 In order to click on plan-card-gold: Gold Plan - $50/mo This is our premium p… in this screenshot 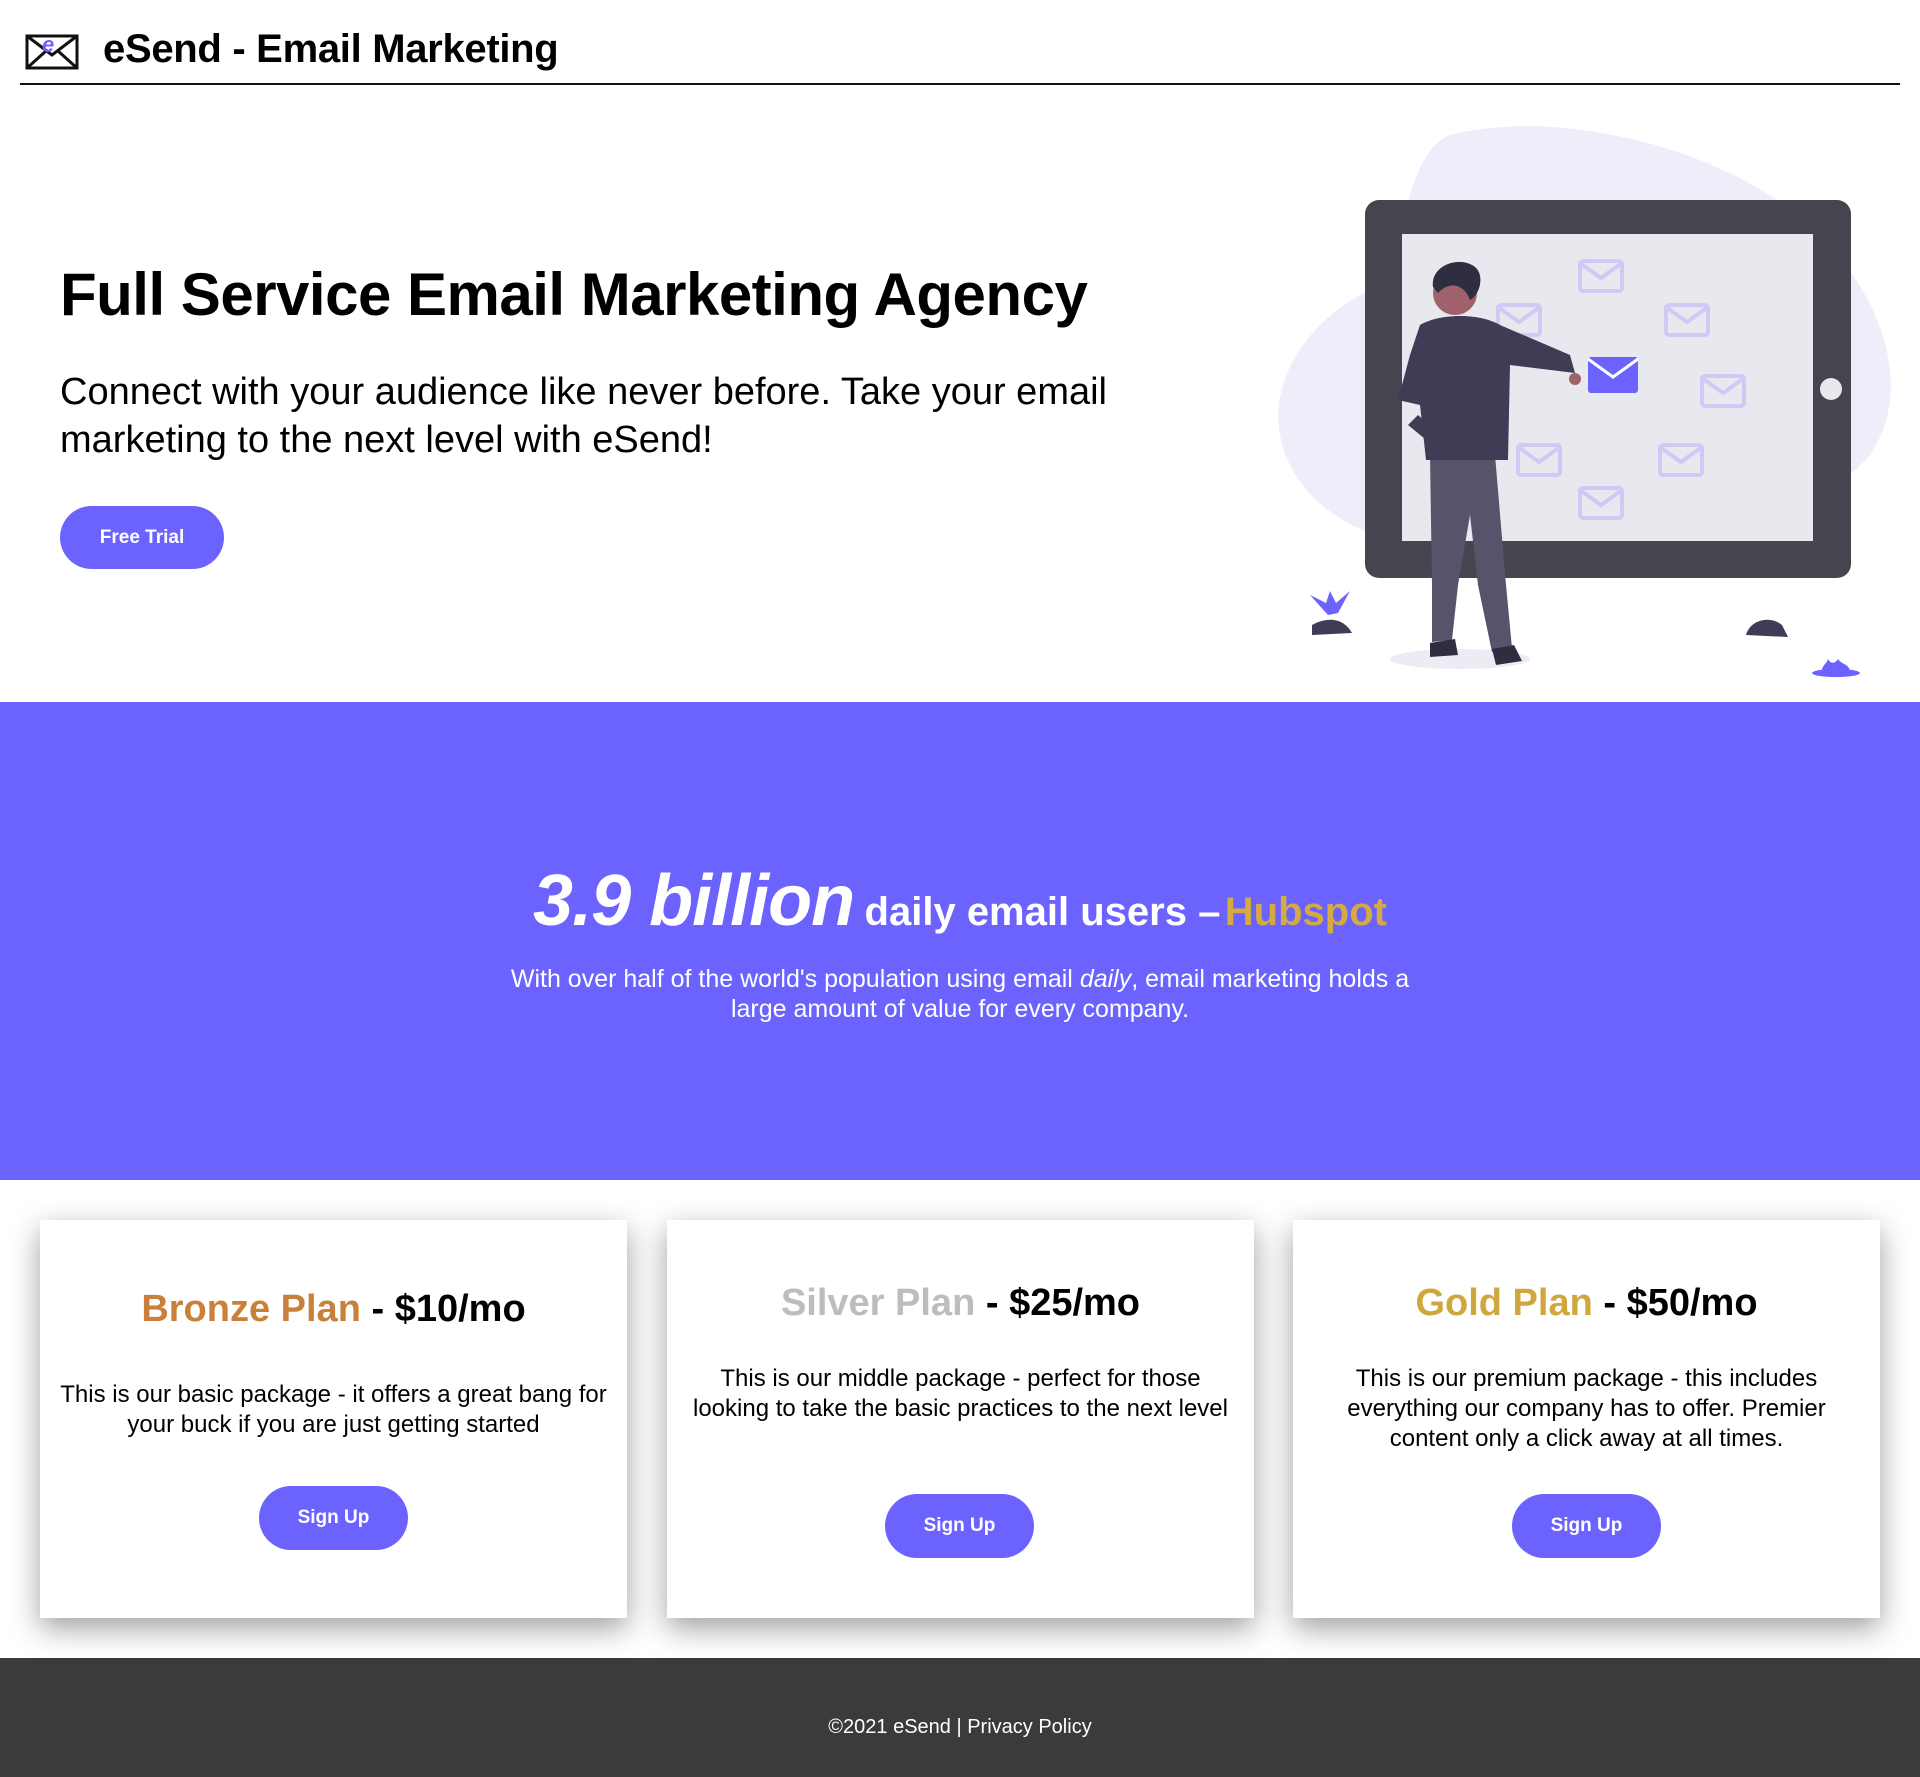, I will do `click(1586, 1419)`.